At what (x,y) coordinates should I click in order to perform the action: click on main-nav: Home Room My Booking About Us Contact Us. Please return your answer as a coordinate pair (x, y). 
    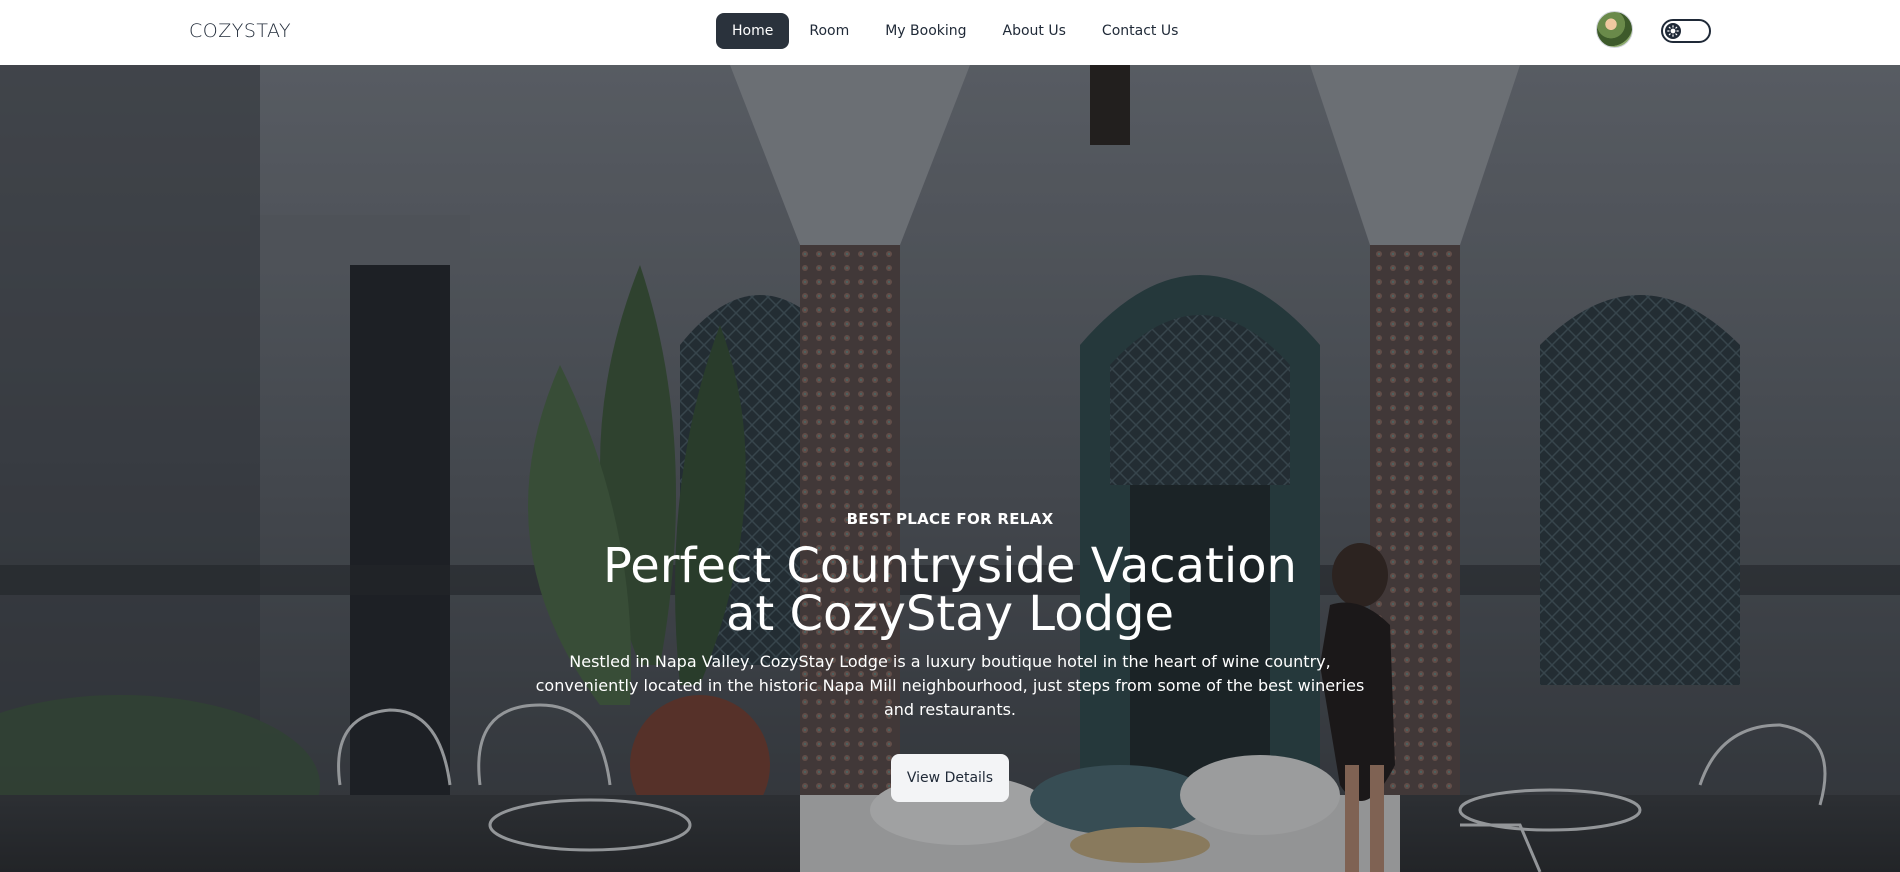
    Looking at the image, I should click on (955, 31).